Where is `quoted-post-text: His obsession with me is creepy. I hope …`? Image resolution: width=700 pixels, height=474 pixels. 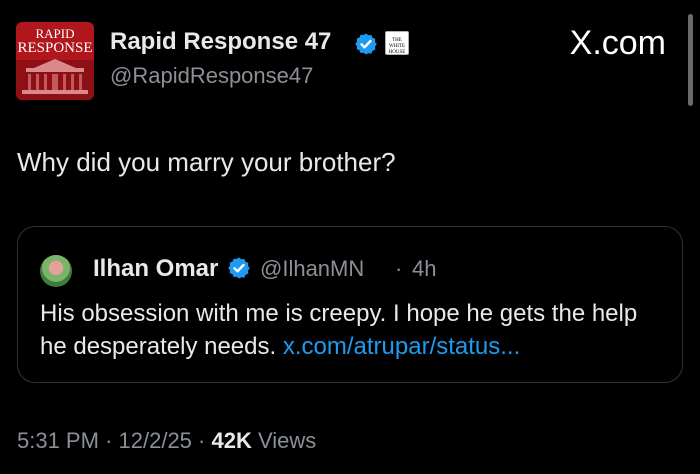
quoted-post-text: His obsession with me is creepy. I hope … is located at coordinates (355, 330).